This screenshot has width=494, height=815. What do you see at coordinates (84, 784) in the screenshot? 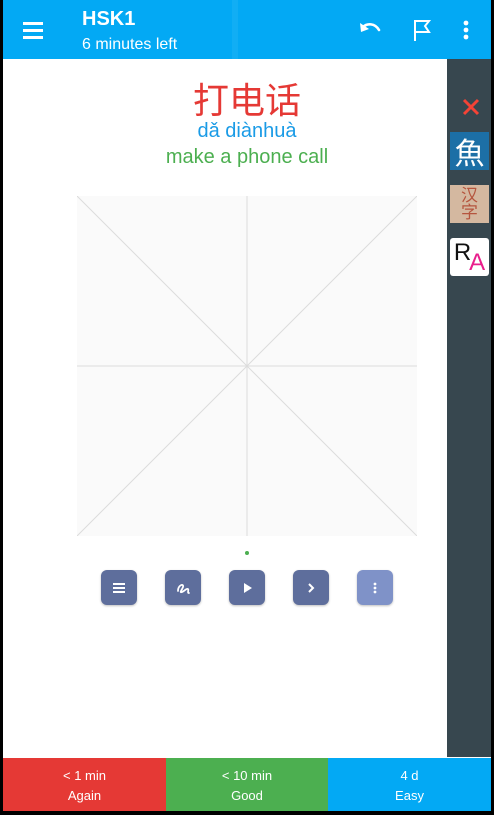
I see `again-button: < 1 min Again` at bounding box center [84, 784].